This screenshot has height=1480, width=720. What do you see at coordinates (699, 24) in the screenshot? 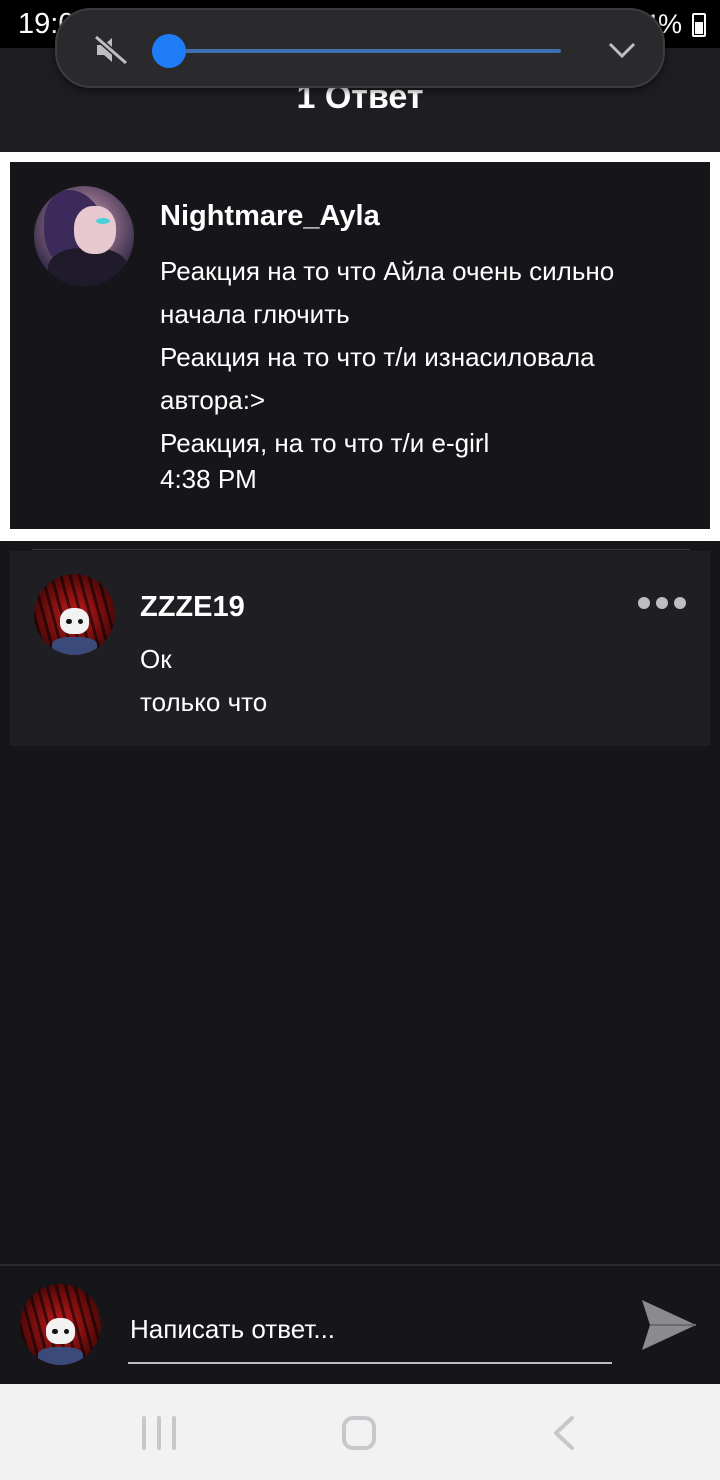
I see `battery-icon` at bounding box center [699, 24].